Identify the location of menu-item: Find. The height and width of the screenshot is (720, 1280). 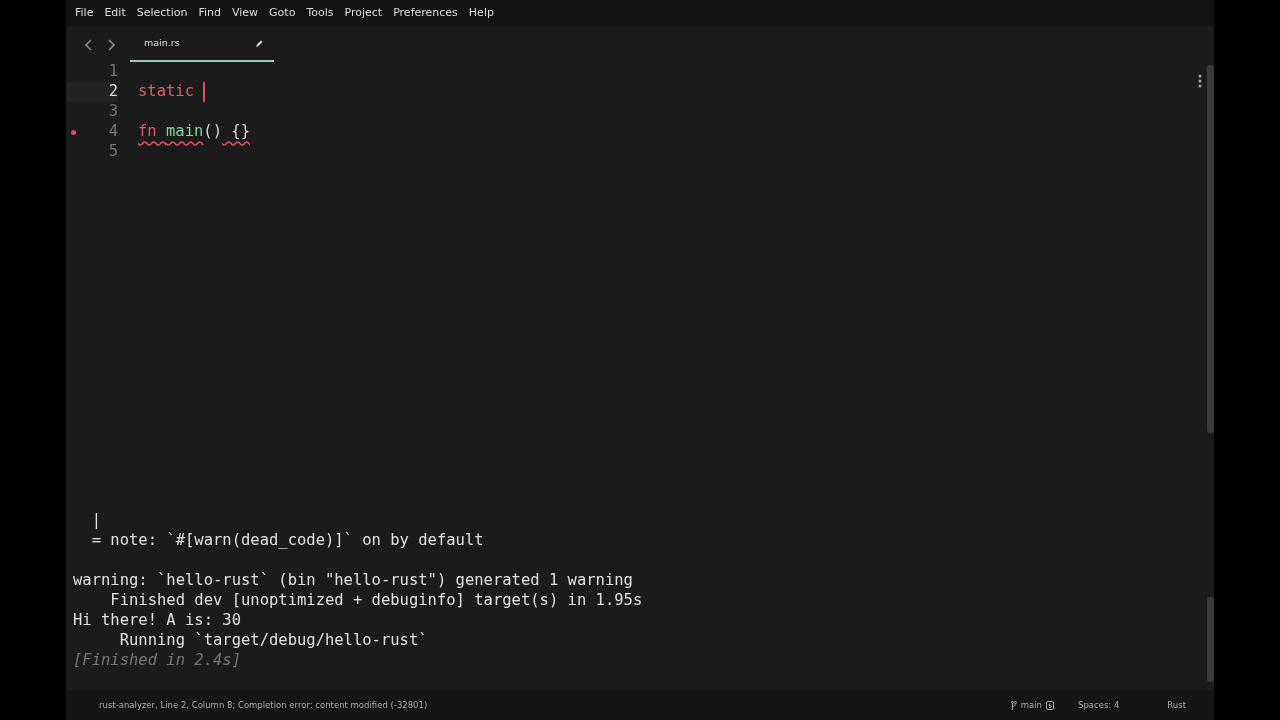
(210, 13).